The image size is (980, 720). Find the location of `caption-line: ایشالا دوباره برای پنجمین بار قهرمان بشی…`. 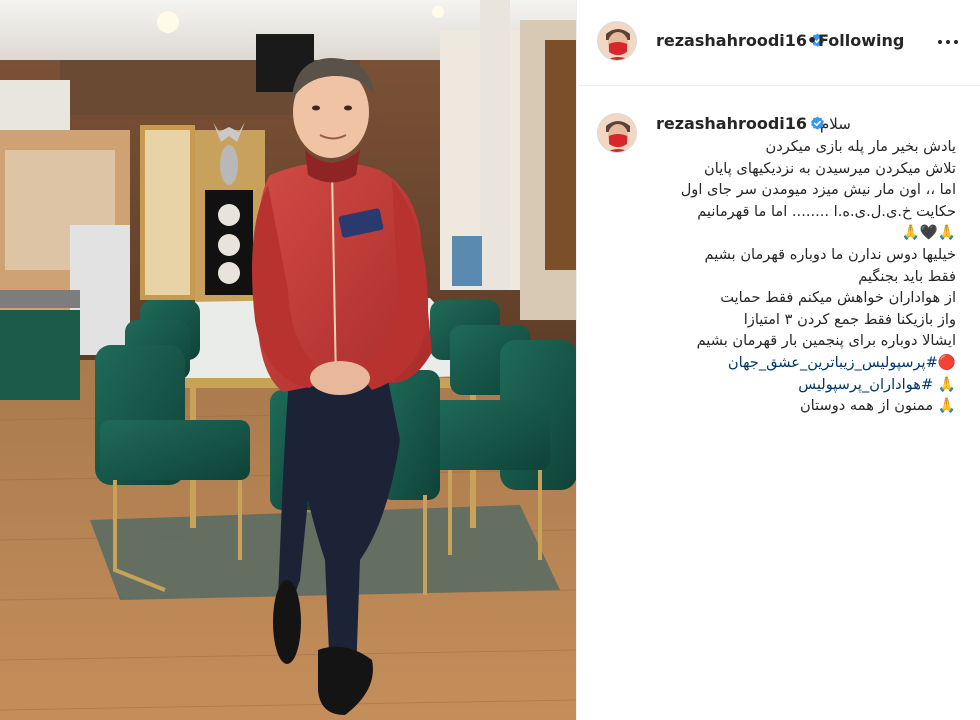

caption-line: ایشالا دوباره برای پنجمین بار قهرمان بشی… is located at coordinates (826, 341).